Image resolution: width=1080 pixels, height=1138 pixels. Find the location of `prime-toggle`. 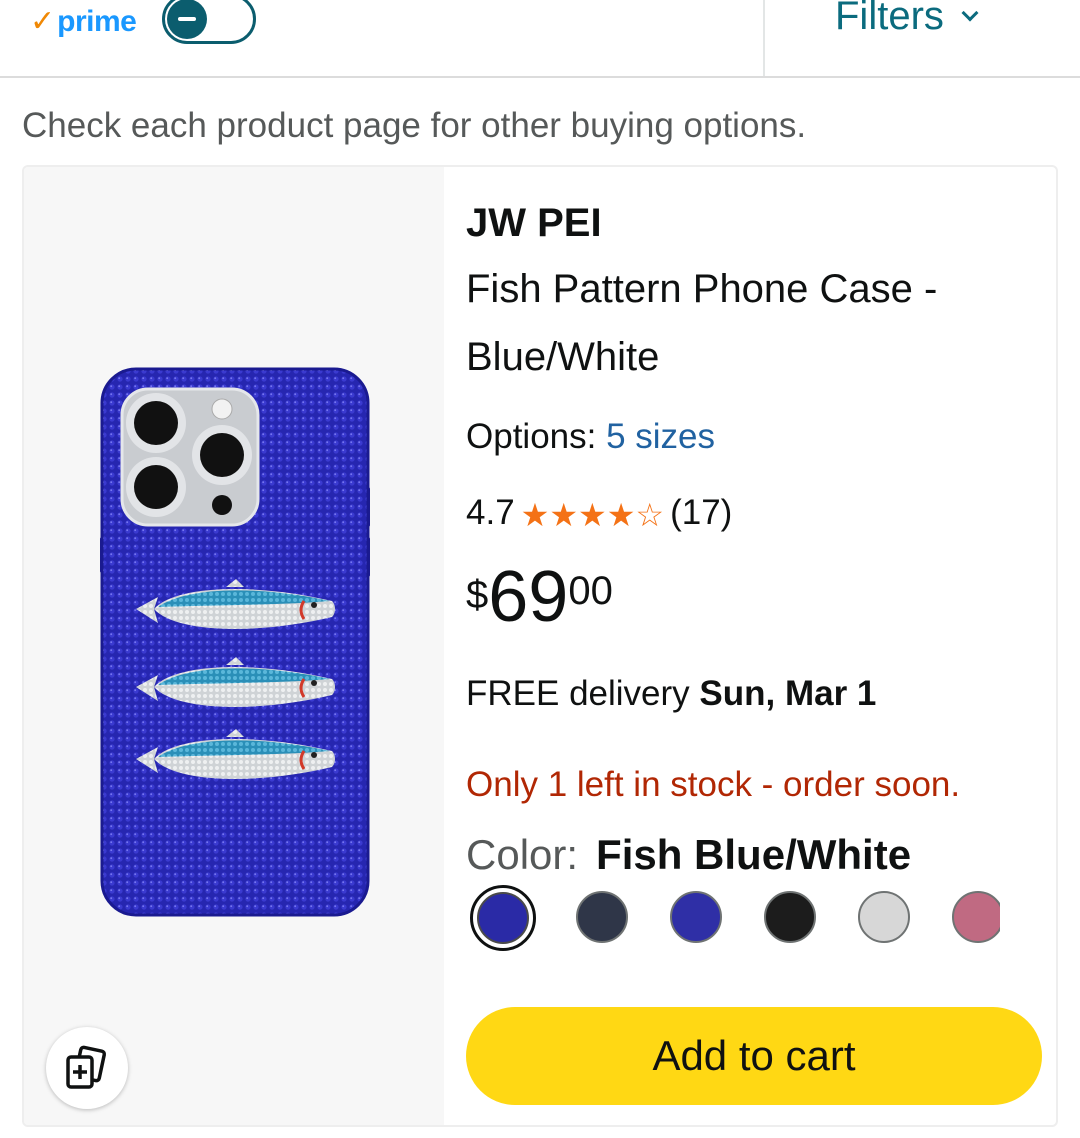

prime-toggle is located at coordinates (209, 22).